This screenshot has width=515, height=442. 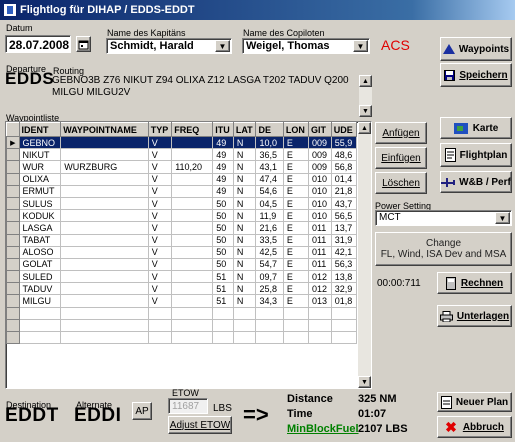 I want to click on table-cell: 32,9, so click(x=344, y=289).